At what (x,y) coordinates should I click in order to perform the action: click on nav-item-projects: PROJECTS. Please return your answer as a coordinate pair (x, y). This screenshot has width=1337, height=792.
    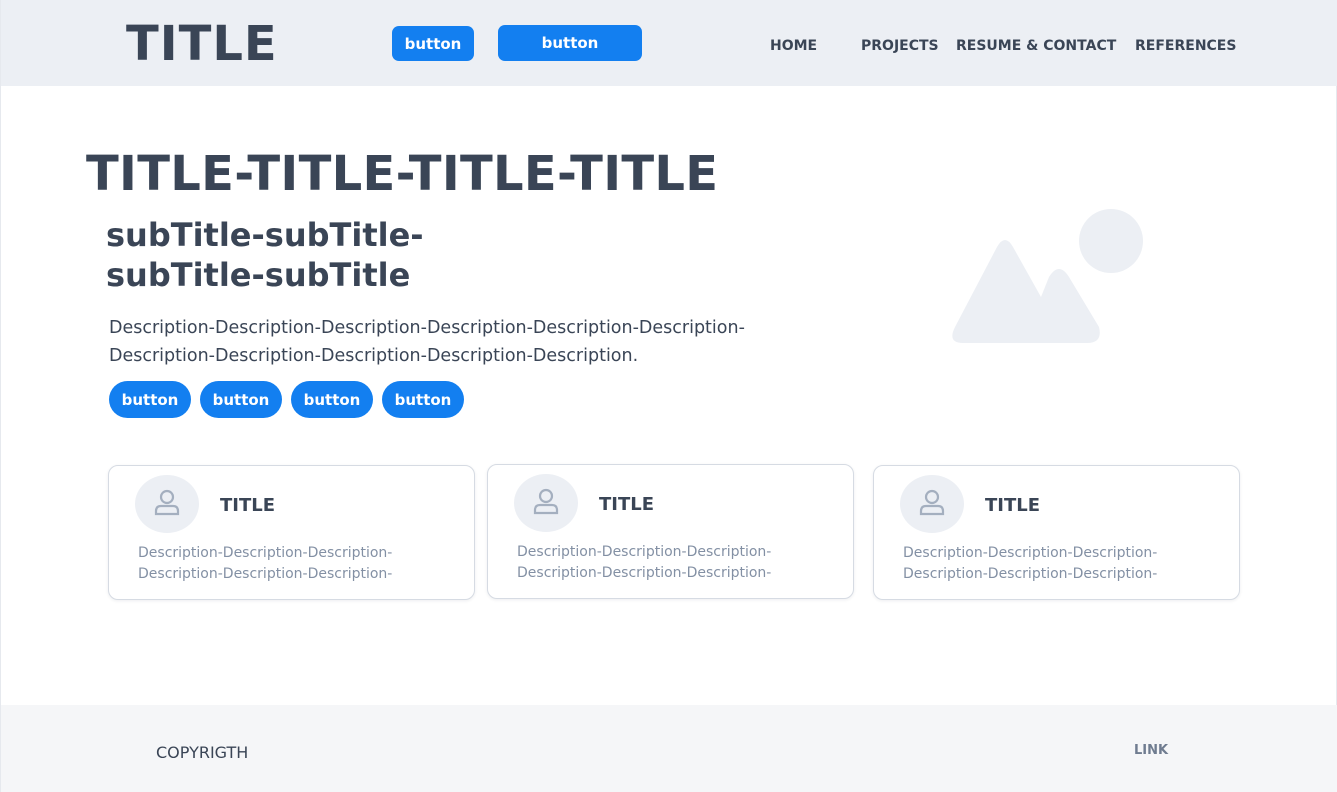
    Looking at the image, I should click on (900, 46).